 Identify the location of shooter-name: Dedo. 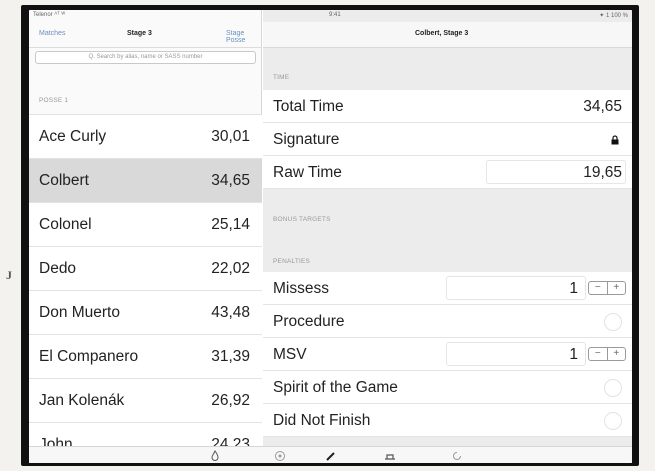
(58, 268).